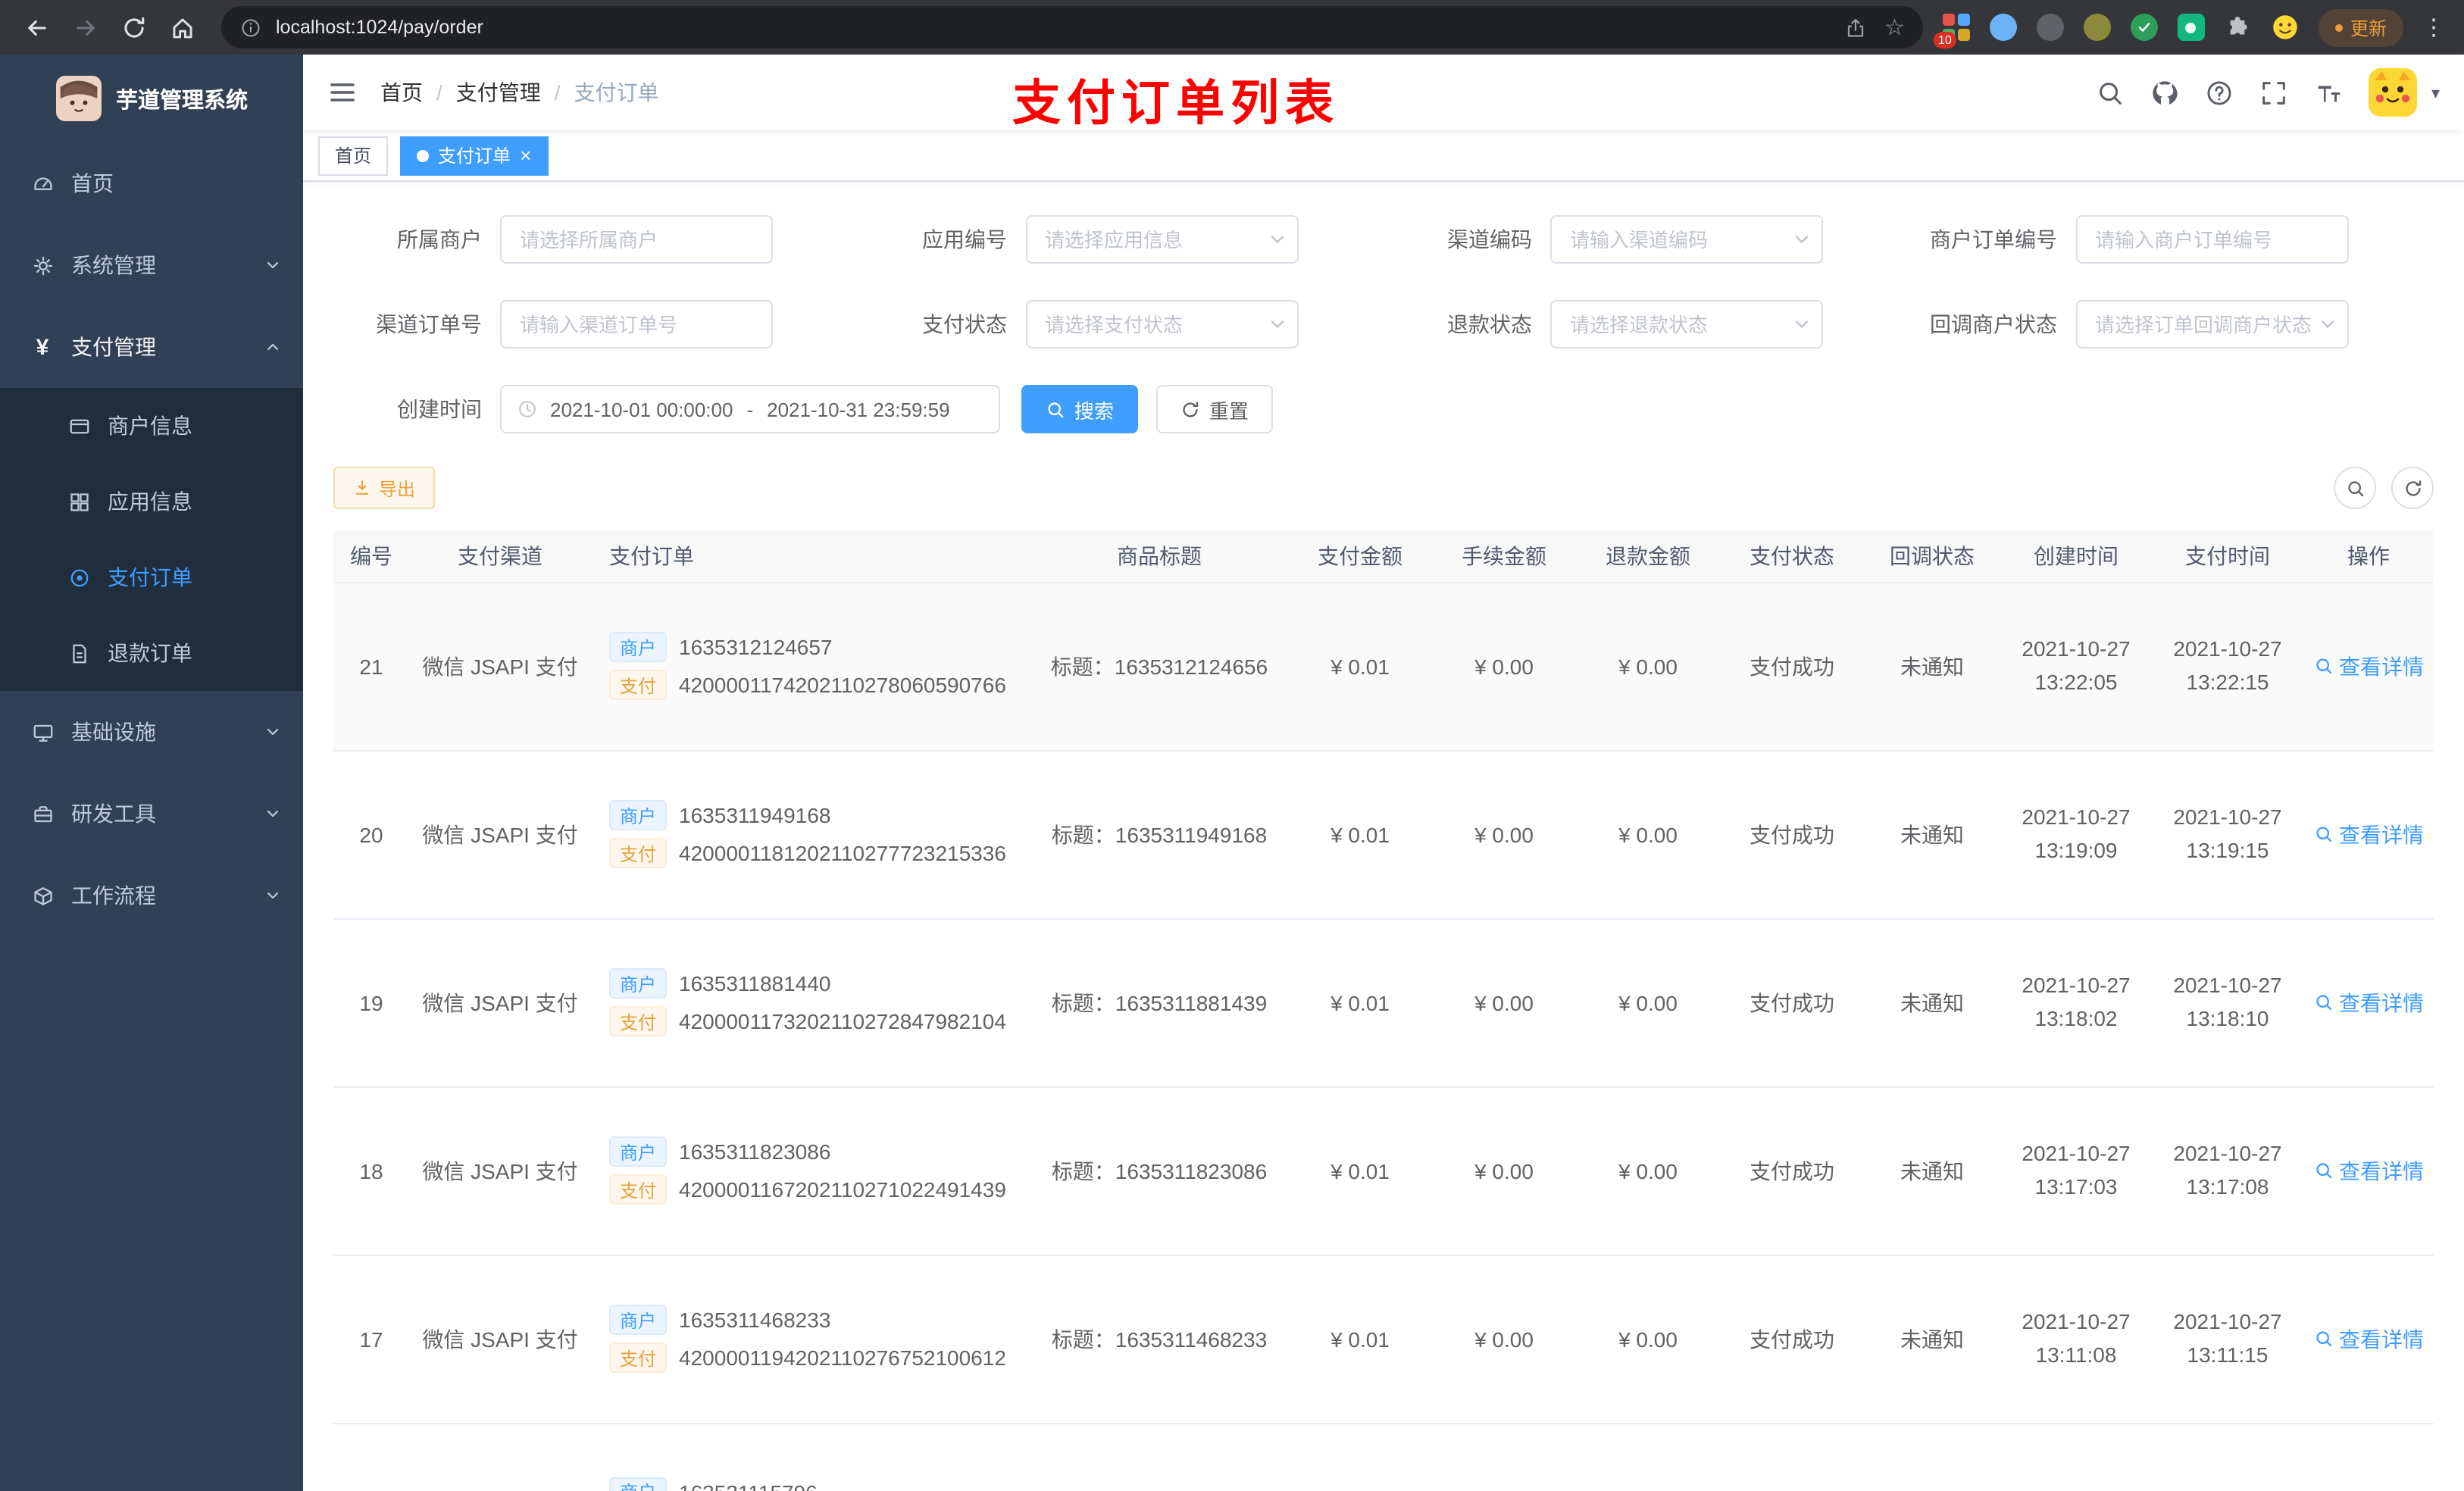 Image resolution: width=2464 pixels, height=1491 pixels. I want to click on top-navbar: 首页 / 支付管理 / 支付订单 支付订单列表 ▾, so click(1383, 92).